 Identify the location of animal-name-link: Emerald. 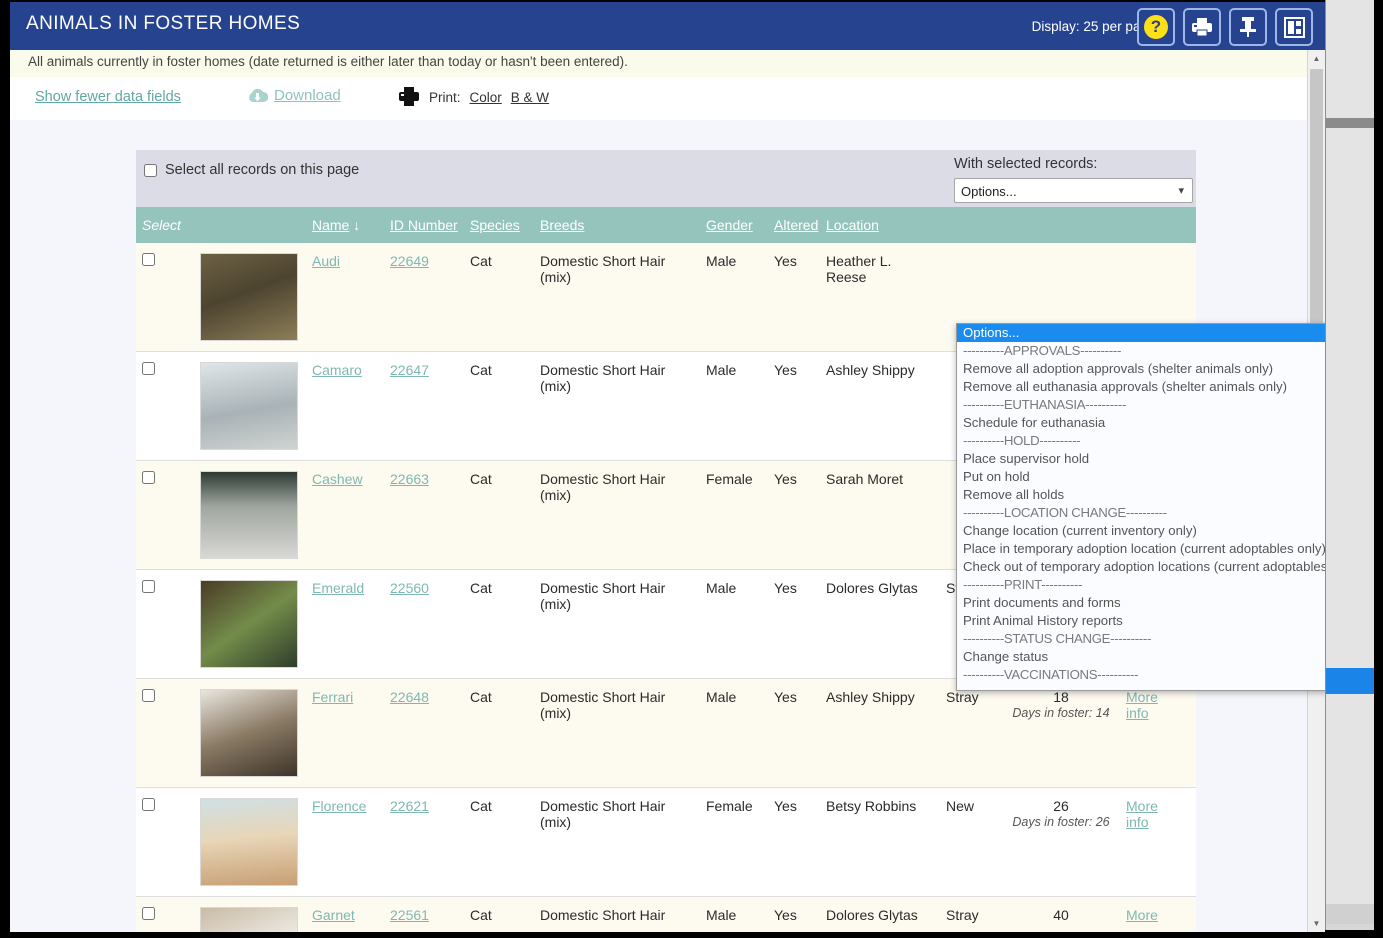
(338, 588).